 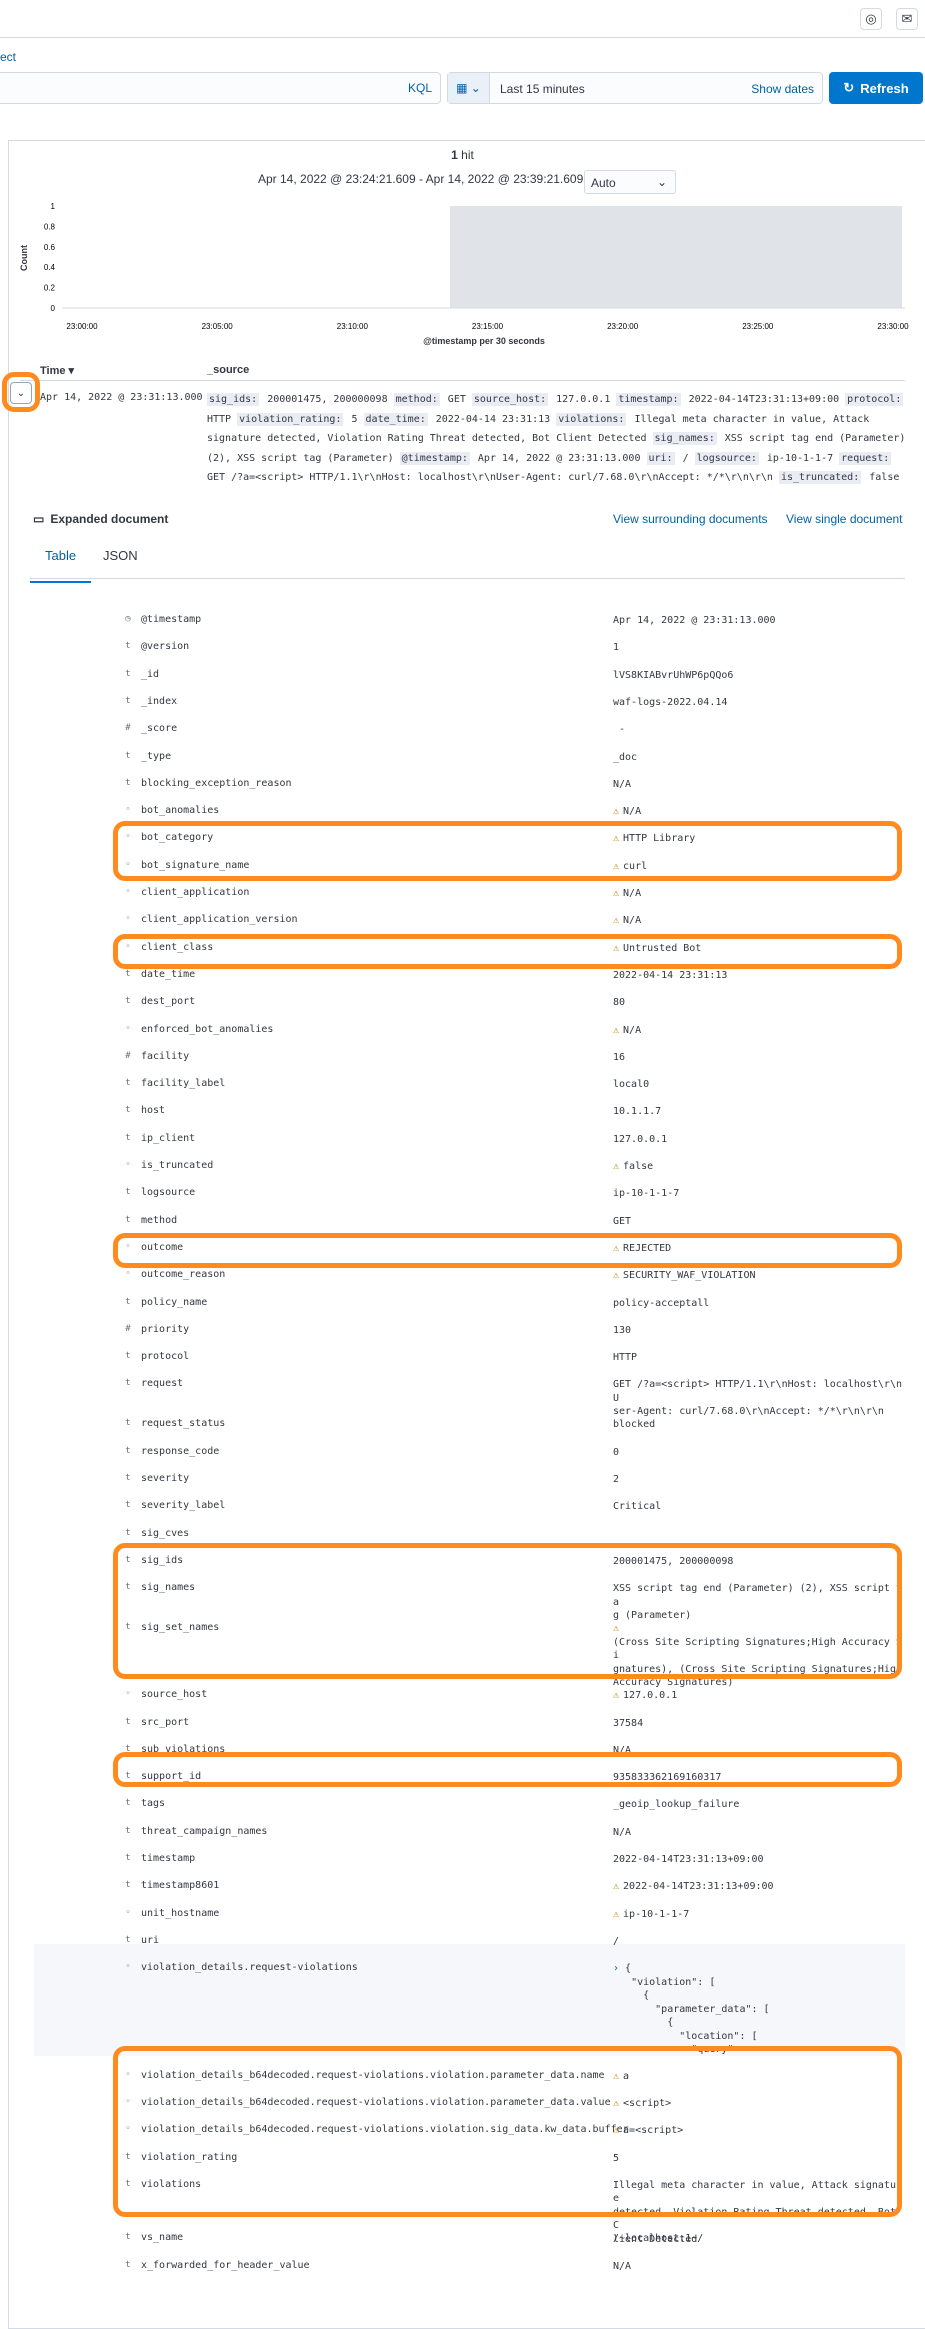 What do you see at coordinates (493, 419) in the screenshot?
I see `summary-value: 2022-04-14 23:31:13` at bounding box center [493, 419].